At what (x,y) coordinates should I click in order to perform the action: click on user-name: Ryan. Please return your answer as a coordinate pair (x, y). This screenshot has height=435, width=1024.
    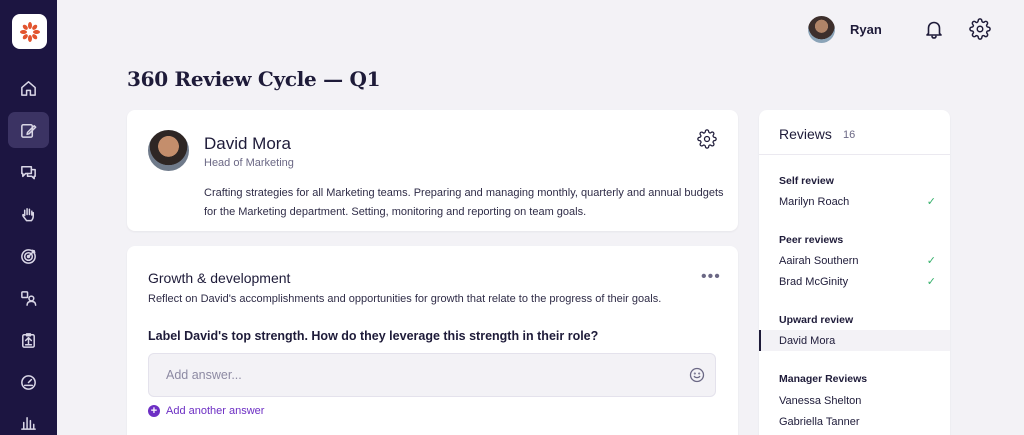
    Looking at the image, I should click on (866, 29).